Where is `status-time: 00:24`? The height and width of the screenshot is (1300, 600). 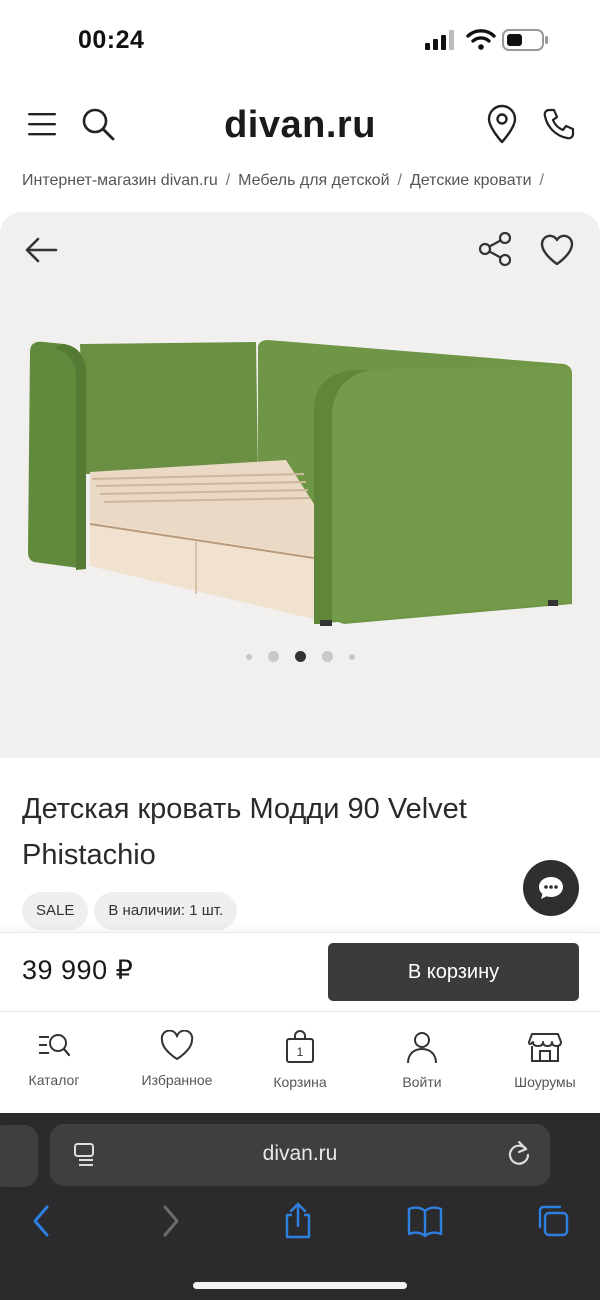 status-time: 00:24 is located at coordinates (111, 40).